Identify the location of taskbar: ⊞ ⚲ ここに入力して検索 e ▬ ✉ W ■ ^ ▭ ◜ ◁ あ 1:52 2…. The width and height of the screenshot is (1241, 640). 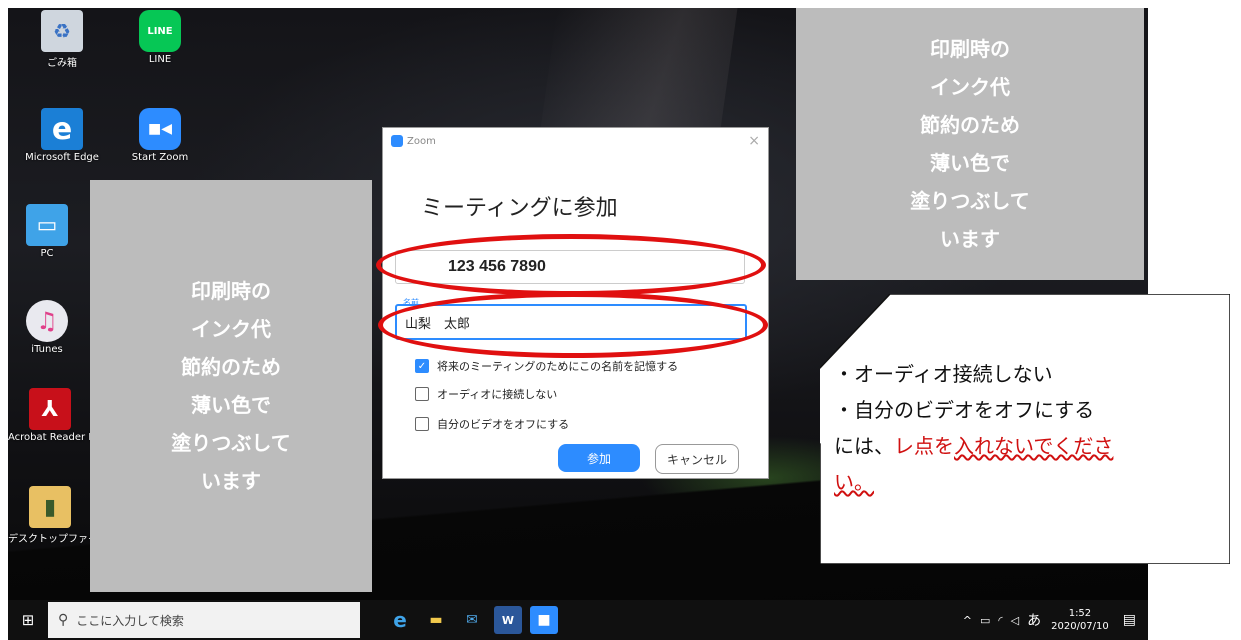
(578, 620).